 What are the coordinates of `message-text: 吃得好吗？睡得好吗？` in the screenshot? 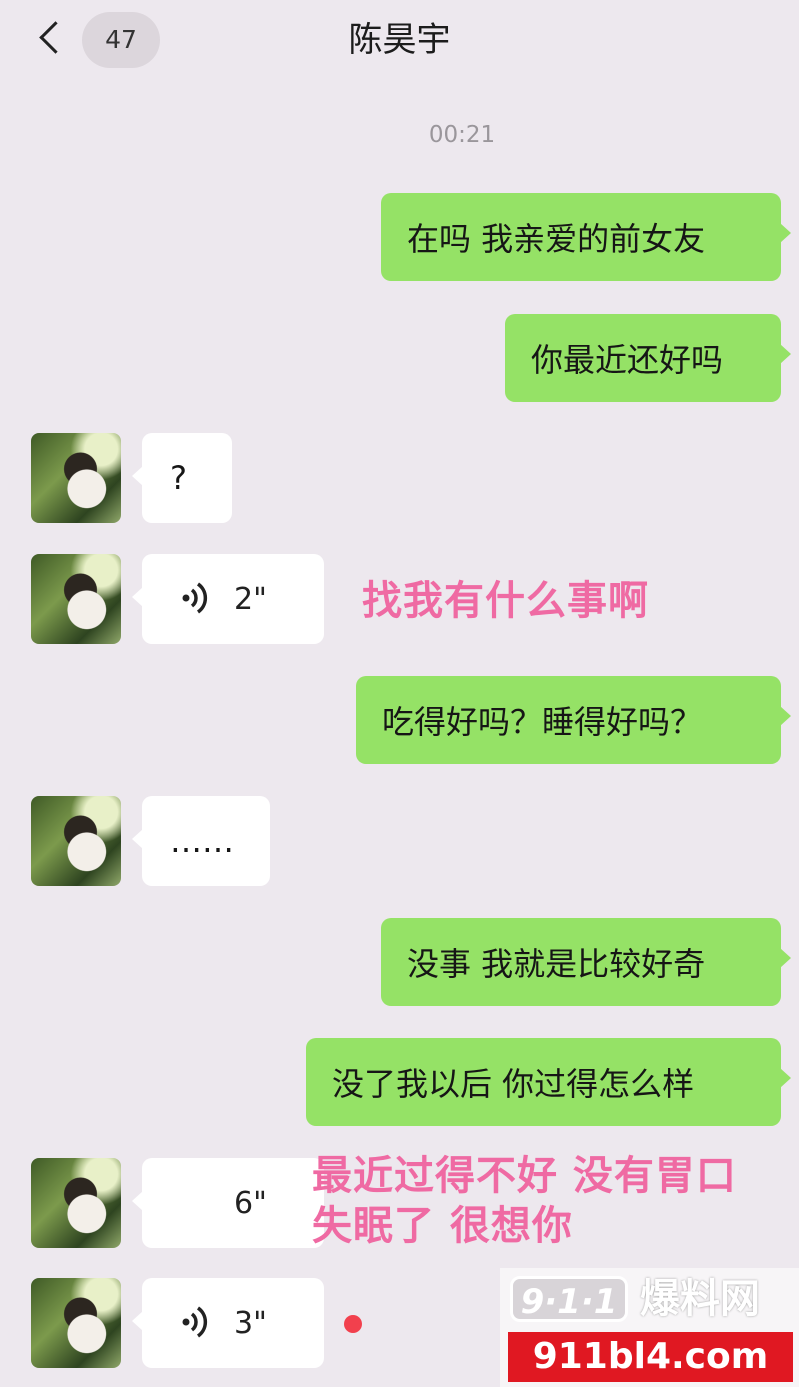 It's located at (542, 722).